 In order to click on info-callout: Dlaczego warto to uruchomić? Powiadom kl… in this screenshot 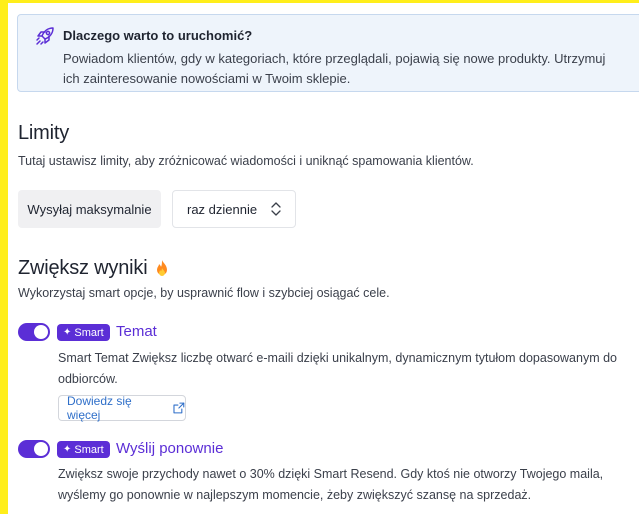, I will do `click(328, 53)`.